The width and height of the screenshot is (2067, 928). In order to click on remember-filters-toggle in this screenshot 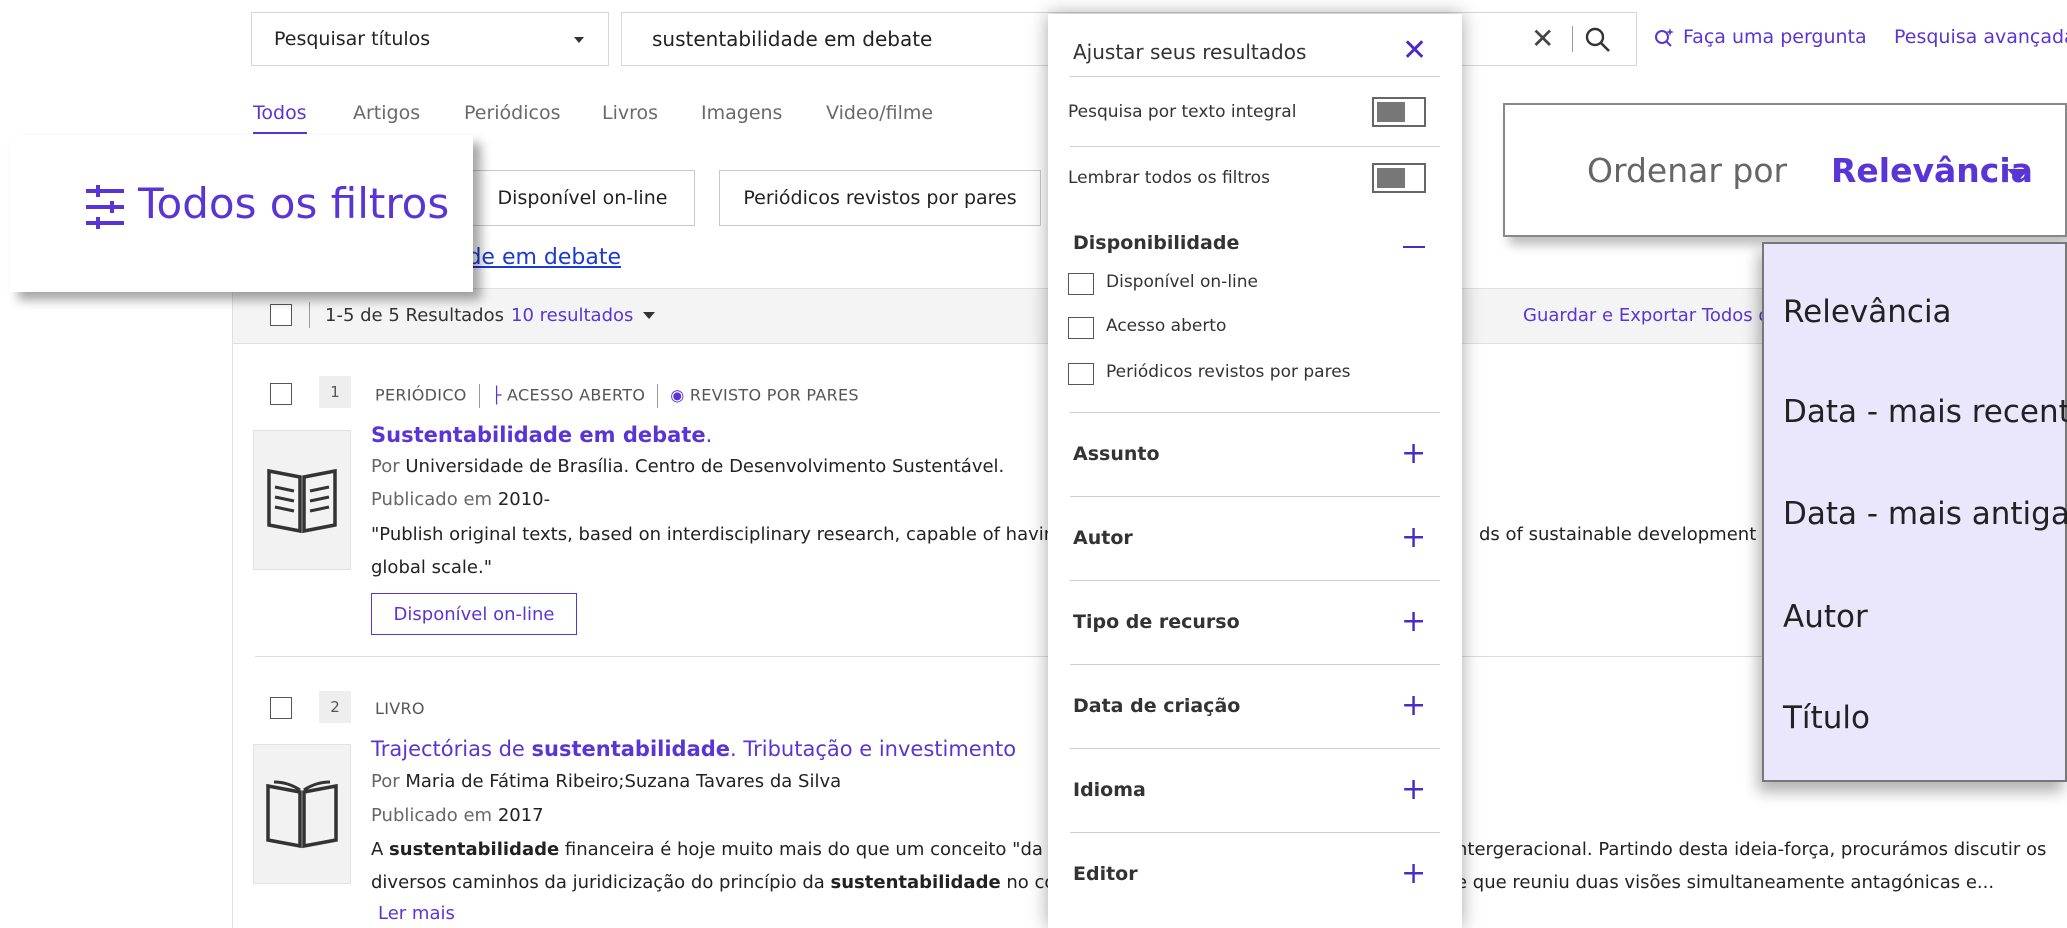, I will do `click(1399, 178)`.